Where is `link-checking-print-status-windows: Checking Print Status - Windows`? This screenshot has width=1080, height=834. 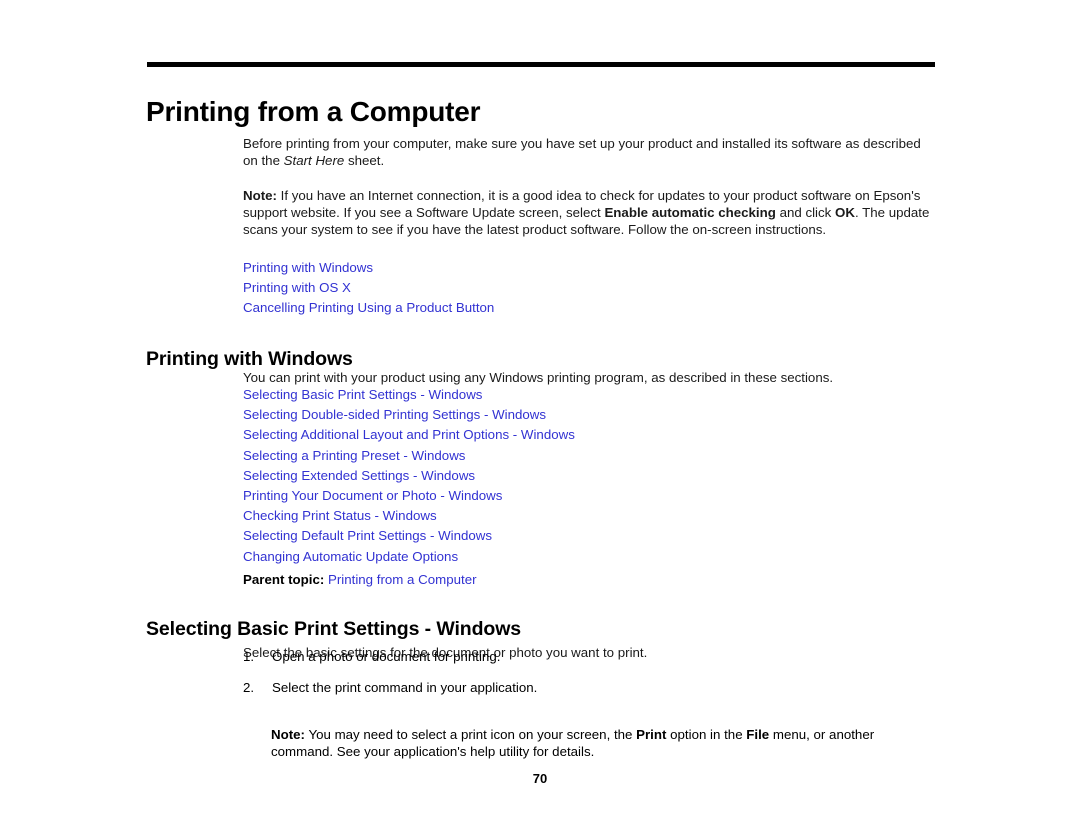
link-checking-print-status-windows: Checking Print Status - Windows is located at coordinates (593, 516).